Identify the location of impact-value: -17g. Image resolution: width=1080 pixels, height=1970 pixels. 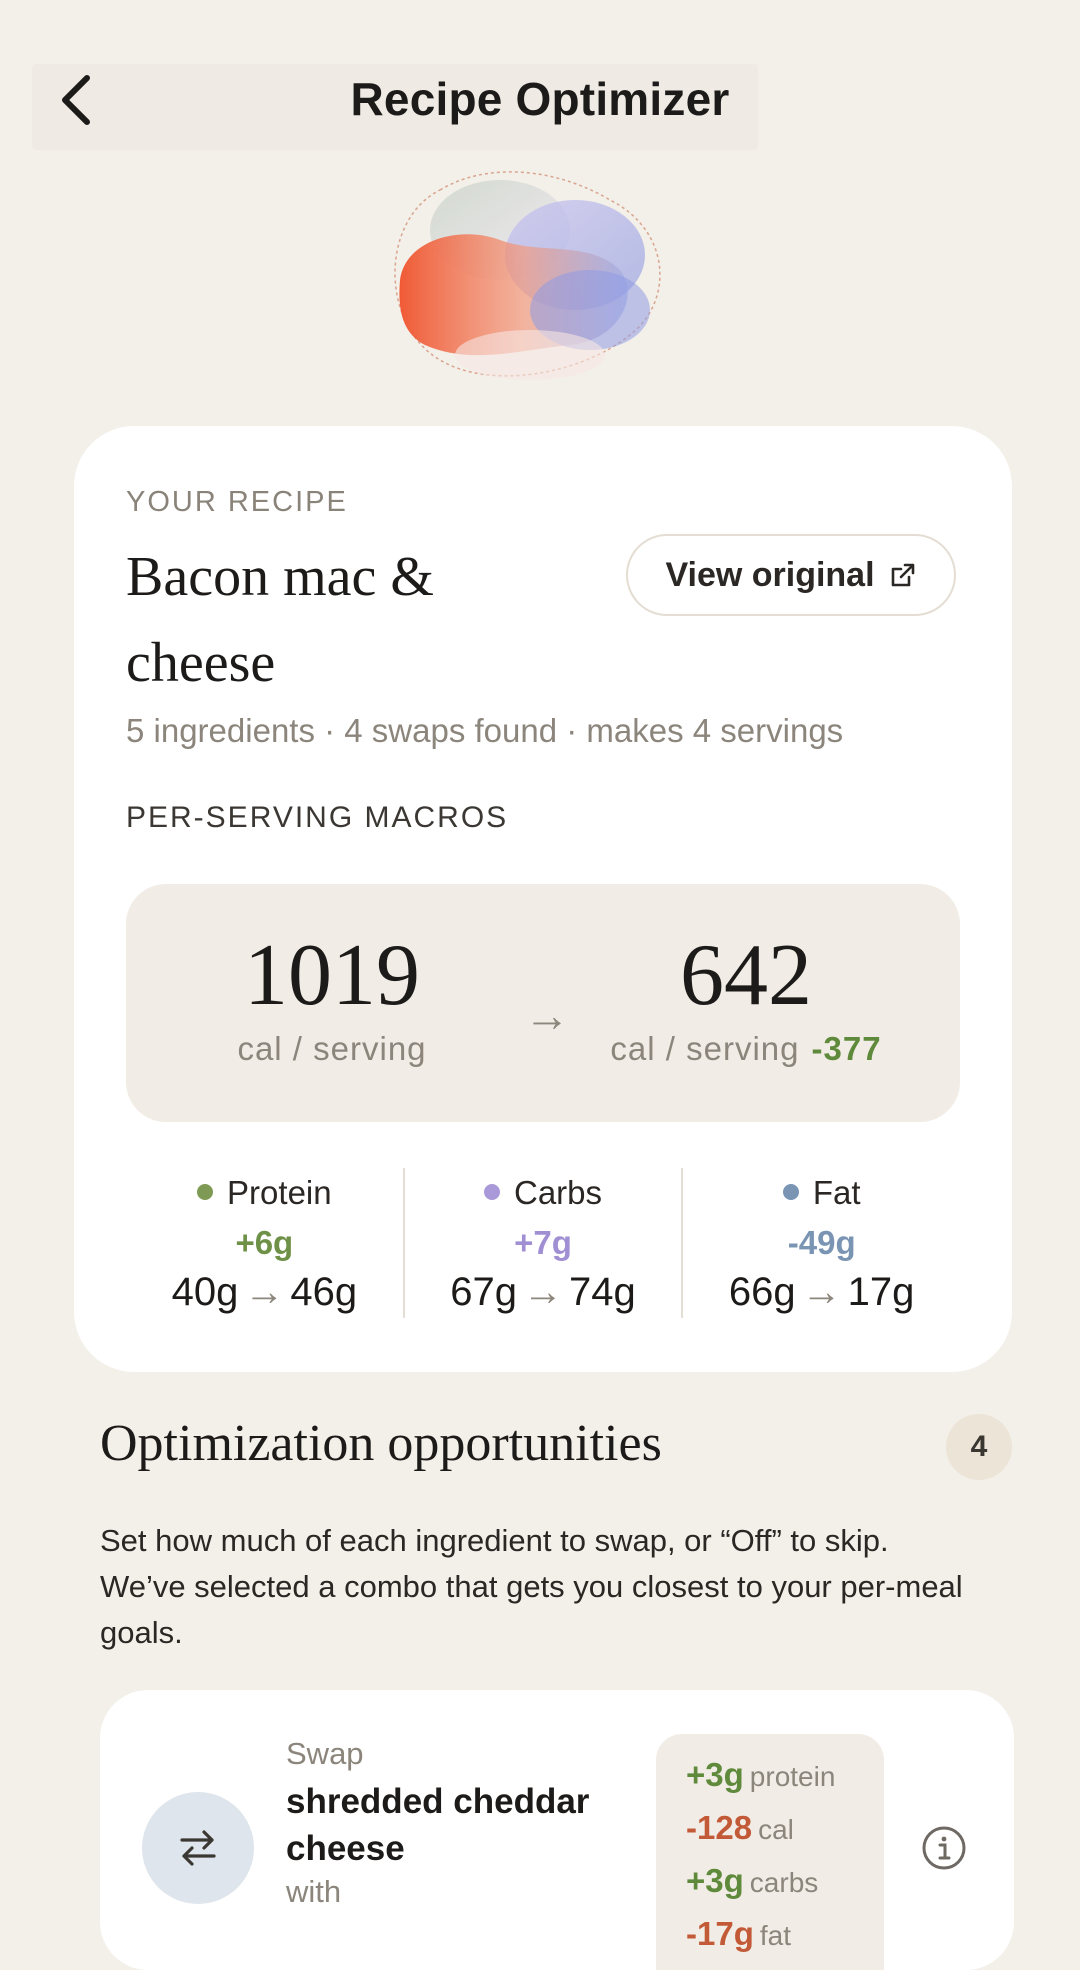
(720, 1933).